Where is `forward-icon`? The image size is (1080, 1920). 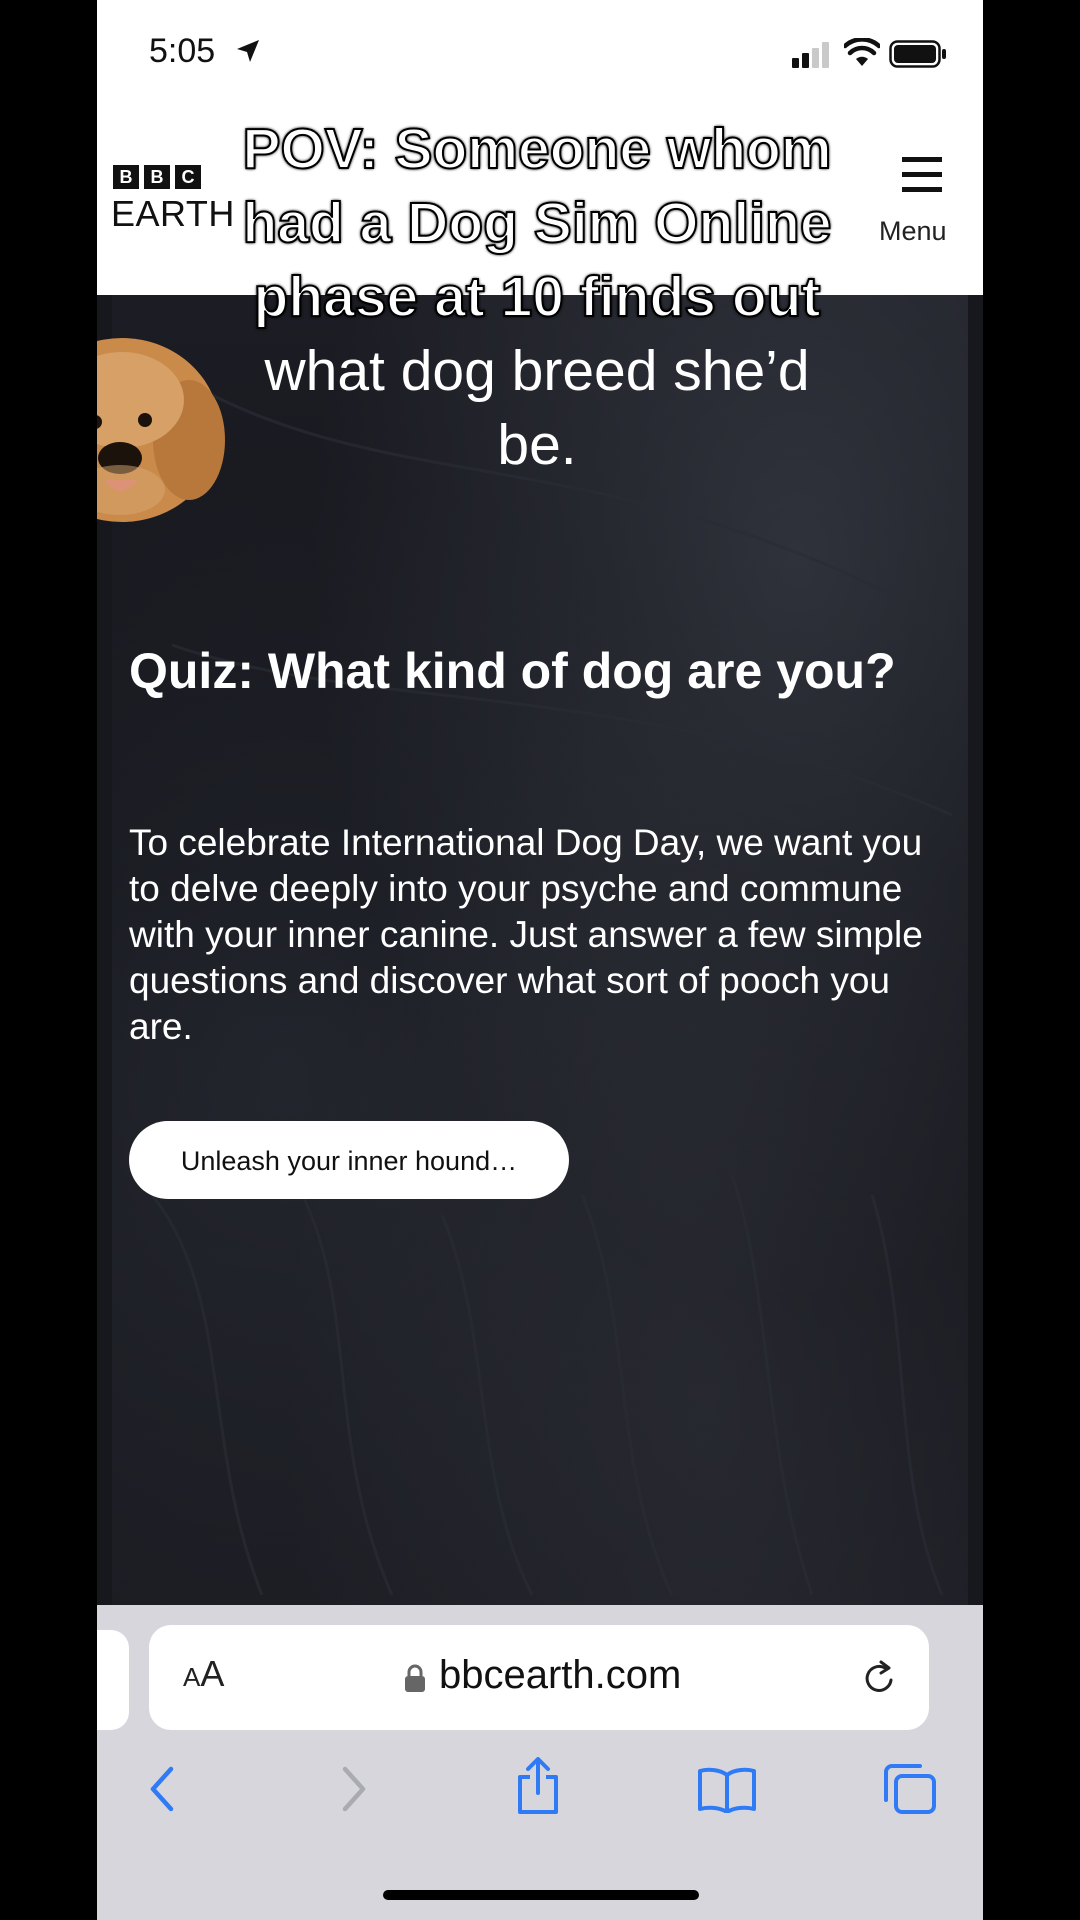
forward-icon is located at coordinates (354, 1789).